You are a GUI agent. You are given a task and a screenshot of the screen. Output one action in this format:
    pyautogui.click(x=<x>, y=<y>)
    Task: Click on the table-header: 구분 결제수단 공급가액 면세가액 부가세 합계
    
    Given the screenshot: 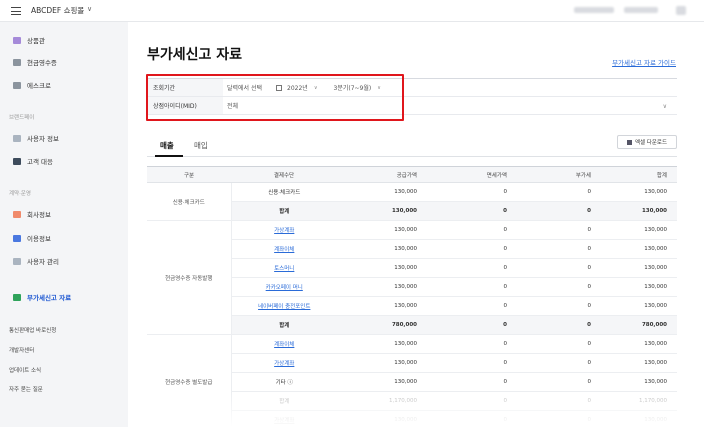 What is the action you would take?
    pyautogui.click(x=412, y=174)
    